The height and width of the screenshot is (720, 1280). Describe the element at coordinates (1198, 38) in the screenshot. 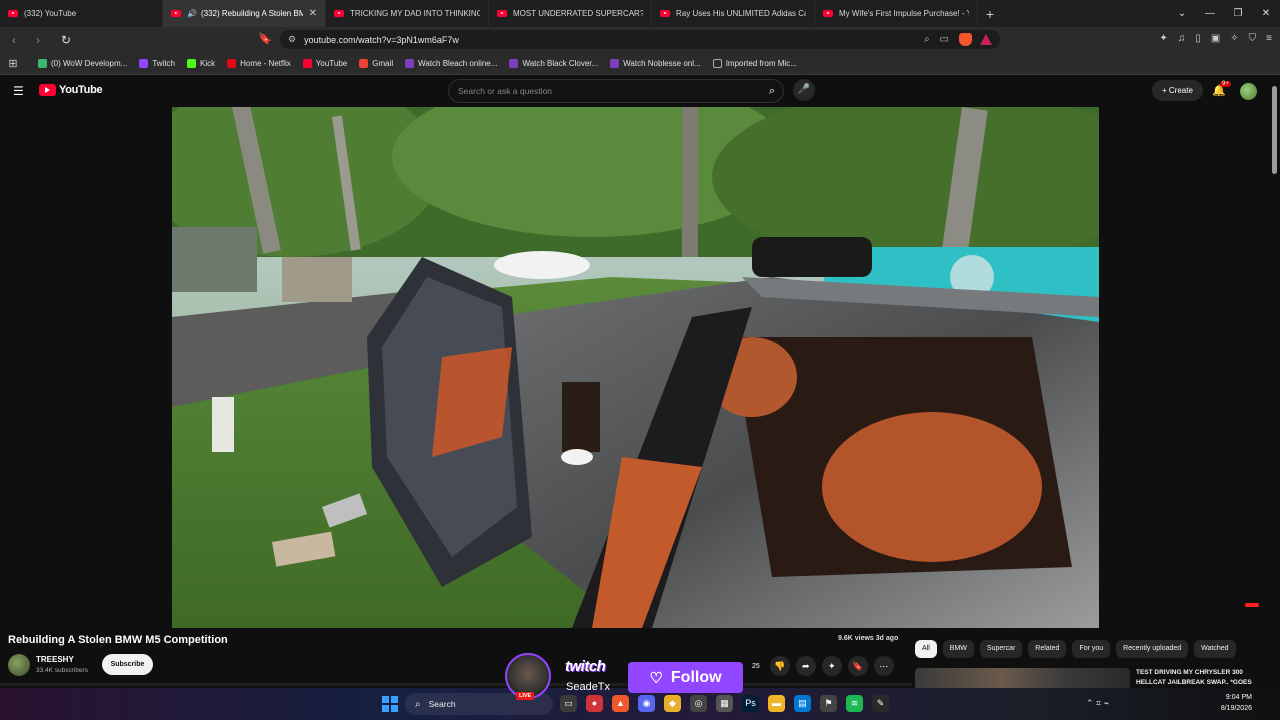

I see `sidebar-icon: ▯` at that location.